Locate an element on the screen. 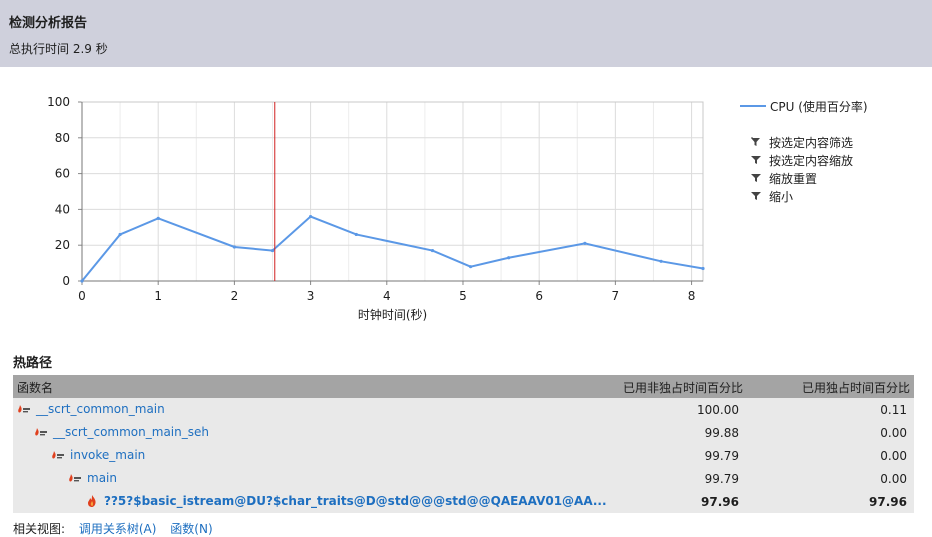 This screenshot has width=932, height=537. table-row: invoke_main 99.79 0.00 is located at coordinates (463, 455).